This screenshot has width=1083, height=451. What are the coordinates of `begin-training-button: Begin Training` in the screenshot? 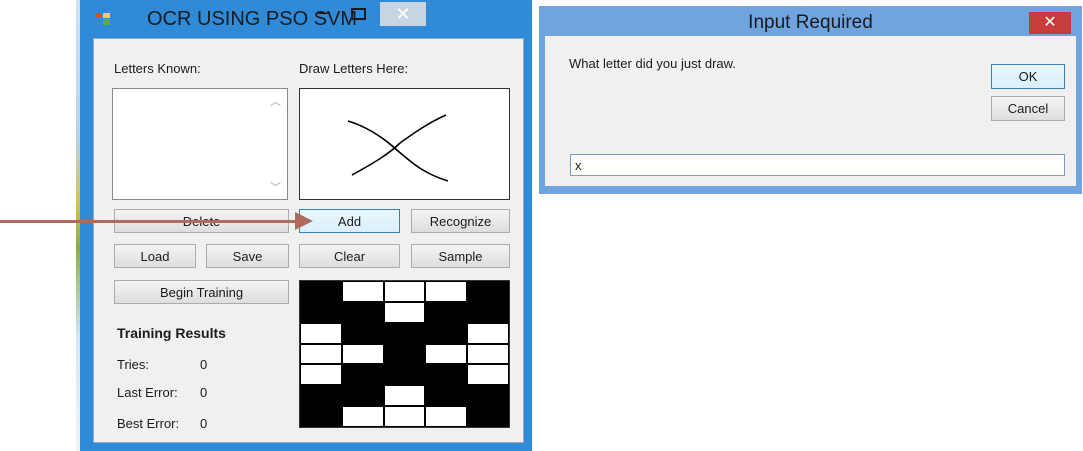 It's located at (201, 292).